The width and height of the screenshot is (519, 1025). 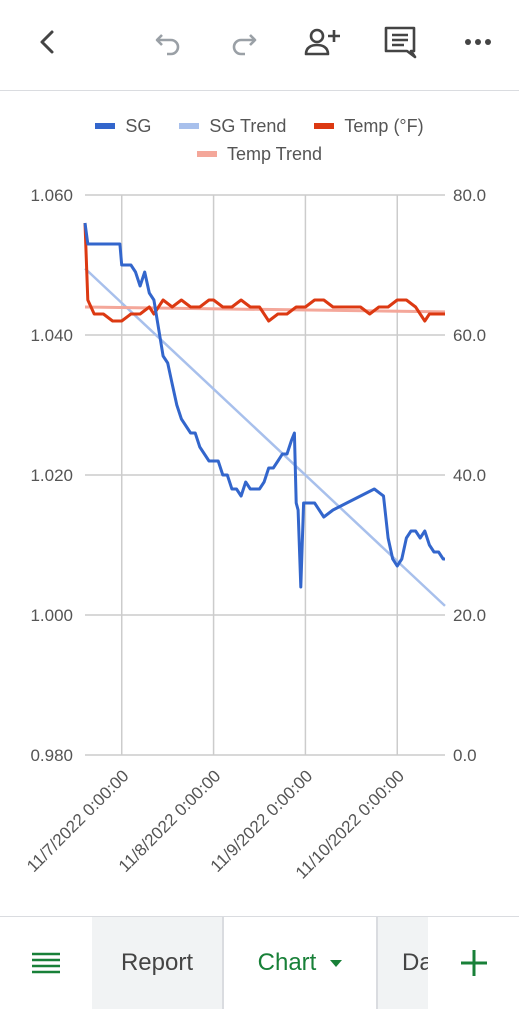 What do you see at coordinates (469, 615) in the screenshot?
I see `right-axis-tick-label: 20.0` at bounding box center [469, 615].